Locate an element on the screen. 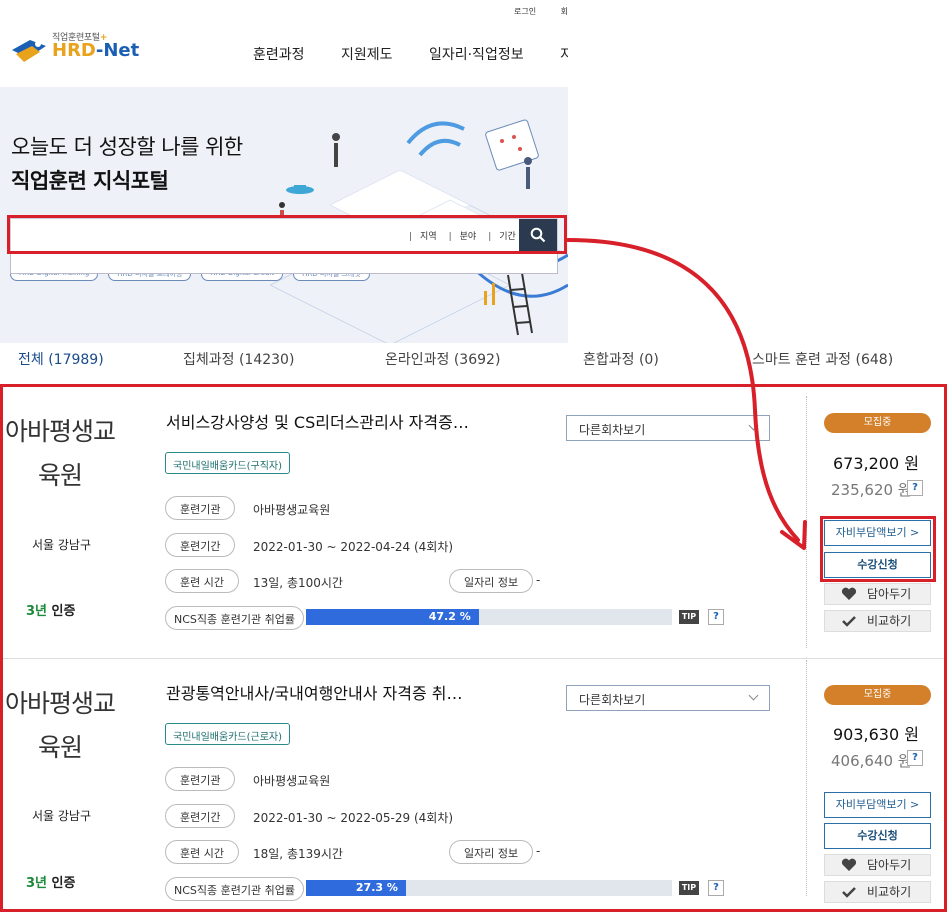 Image resolution: width=952 pixels, height=913 pixels. tab-online: 온라인과정 (3692) is located at coordinates (442, 359).